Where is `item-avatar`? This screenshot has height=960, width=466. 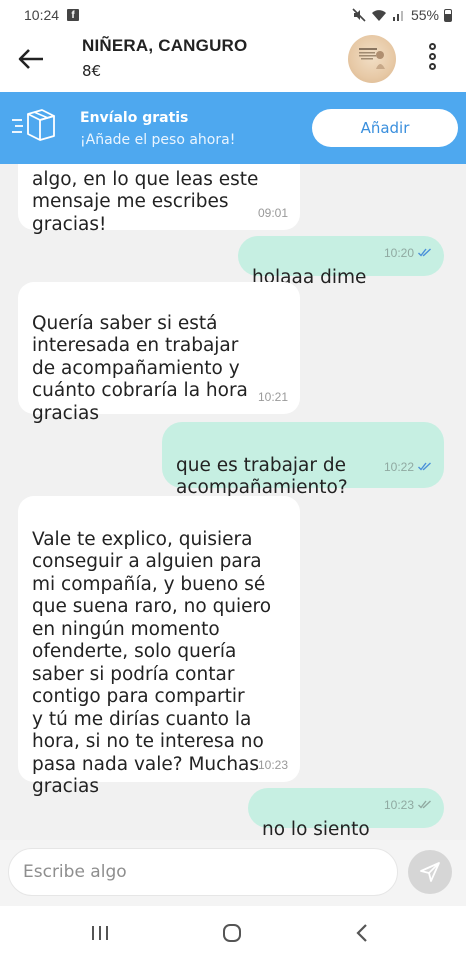 item-avatar is located at coordinates (372, 59).